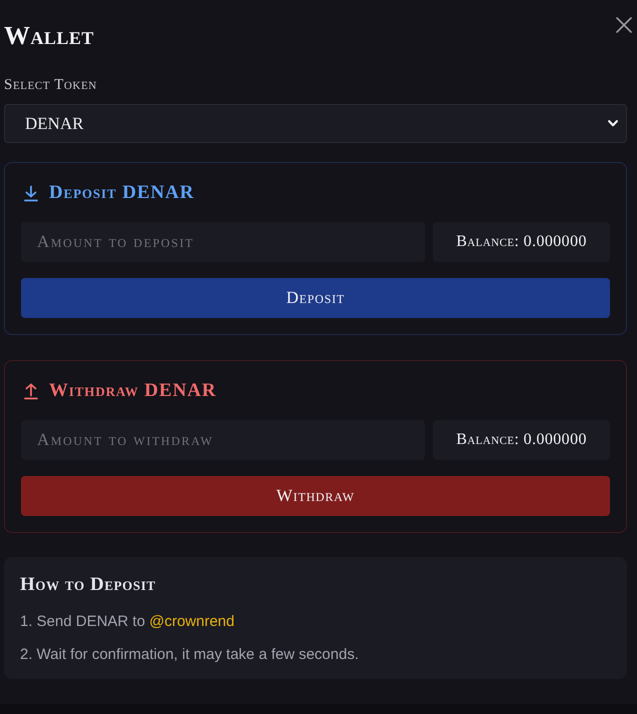 This screenshot has width=637, height=714. Describe the element at coordinates (31, 193) in the screenshot. I see `download-icon` at that location.